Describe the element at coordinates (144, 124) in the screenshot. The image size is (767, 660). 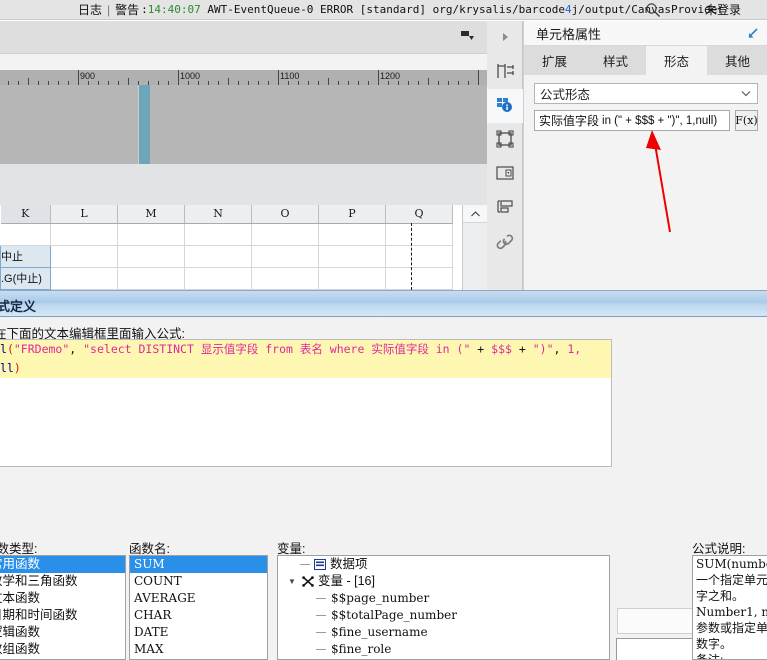
I see `canvas-selection-band` at that location.